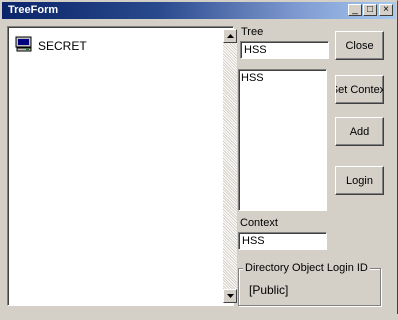  Describe the element at coordinates (230, 166) in the screenshot. I see `tree-scrollbar` at that location.